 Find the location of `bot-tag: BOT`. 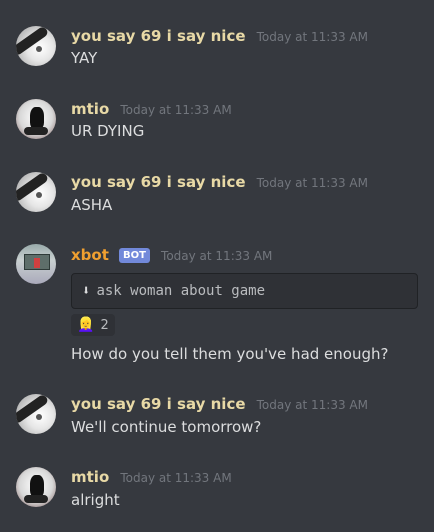

bot-tag: BOT is located at coordinates (134, 255).